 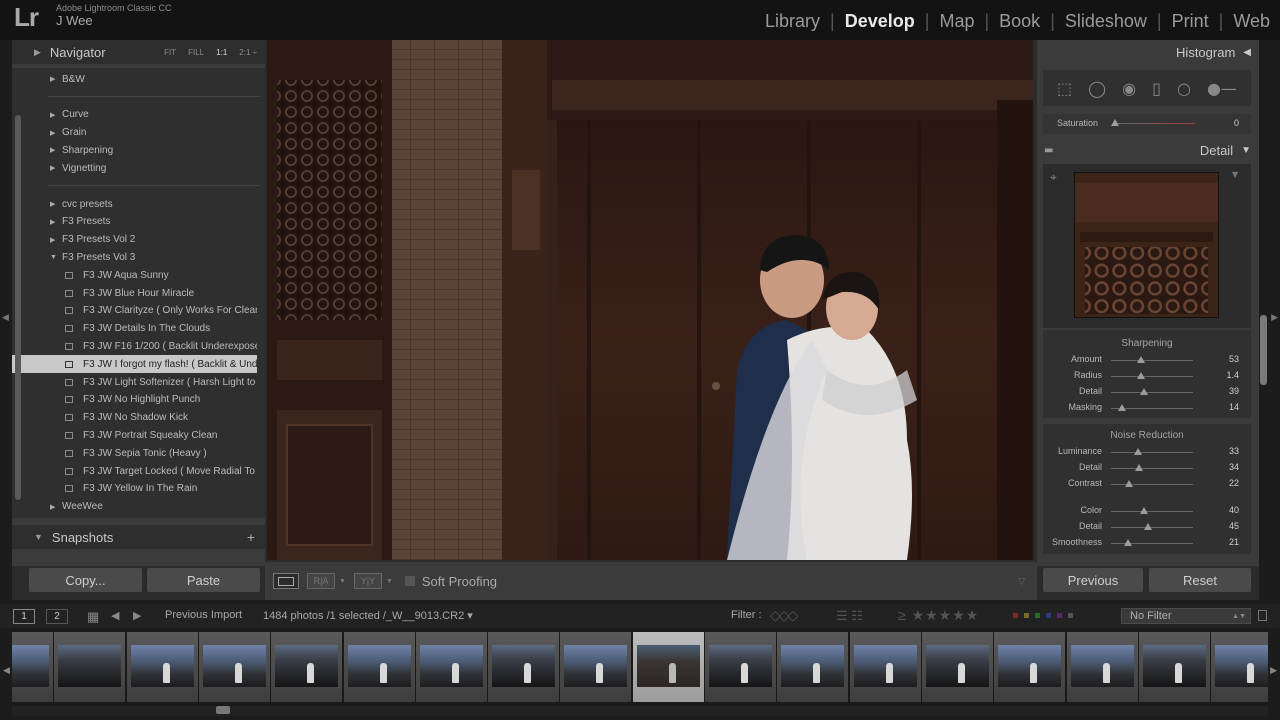 I want to click on photo-count: 1484 photos /1 selected /_W__9013.CR2 ▾, so click(x=368, y=615).